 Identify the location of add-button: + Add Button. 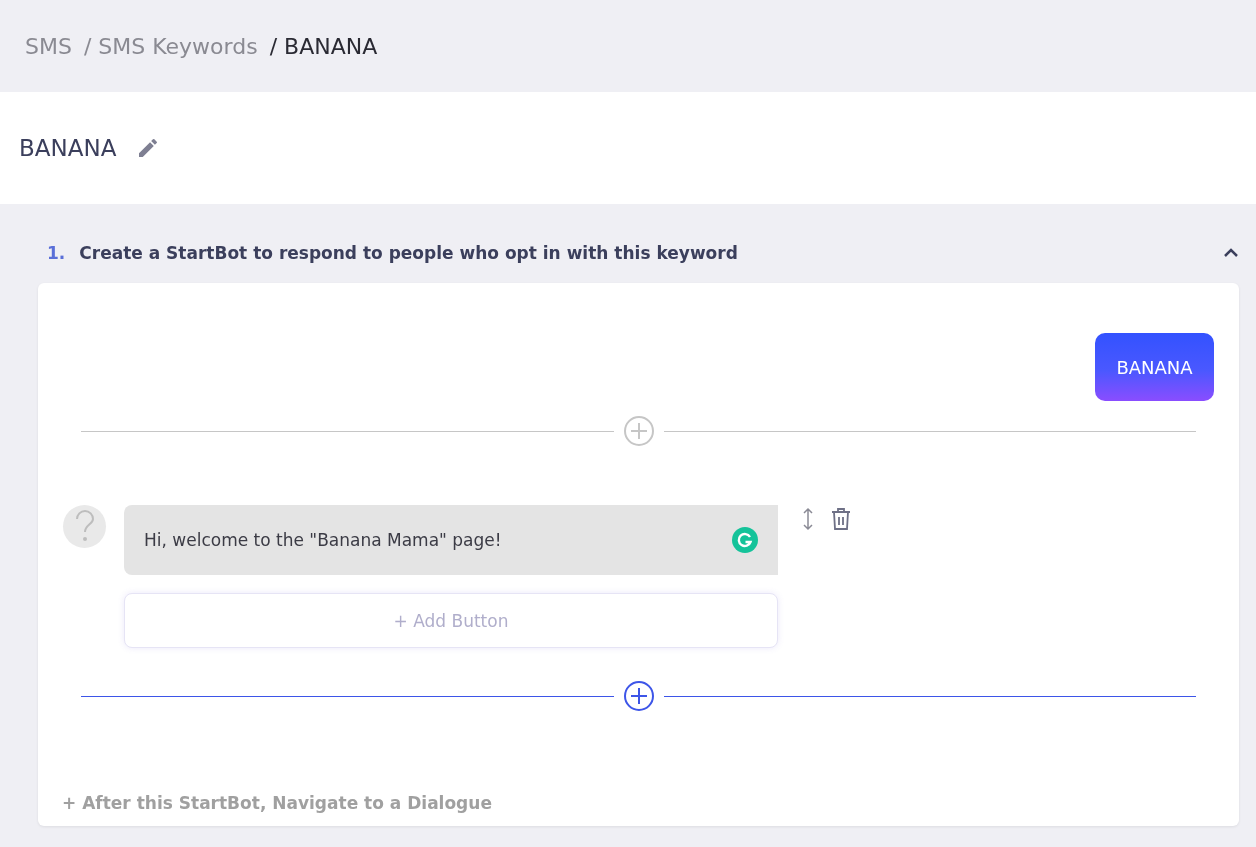
(451, 620).